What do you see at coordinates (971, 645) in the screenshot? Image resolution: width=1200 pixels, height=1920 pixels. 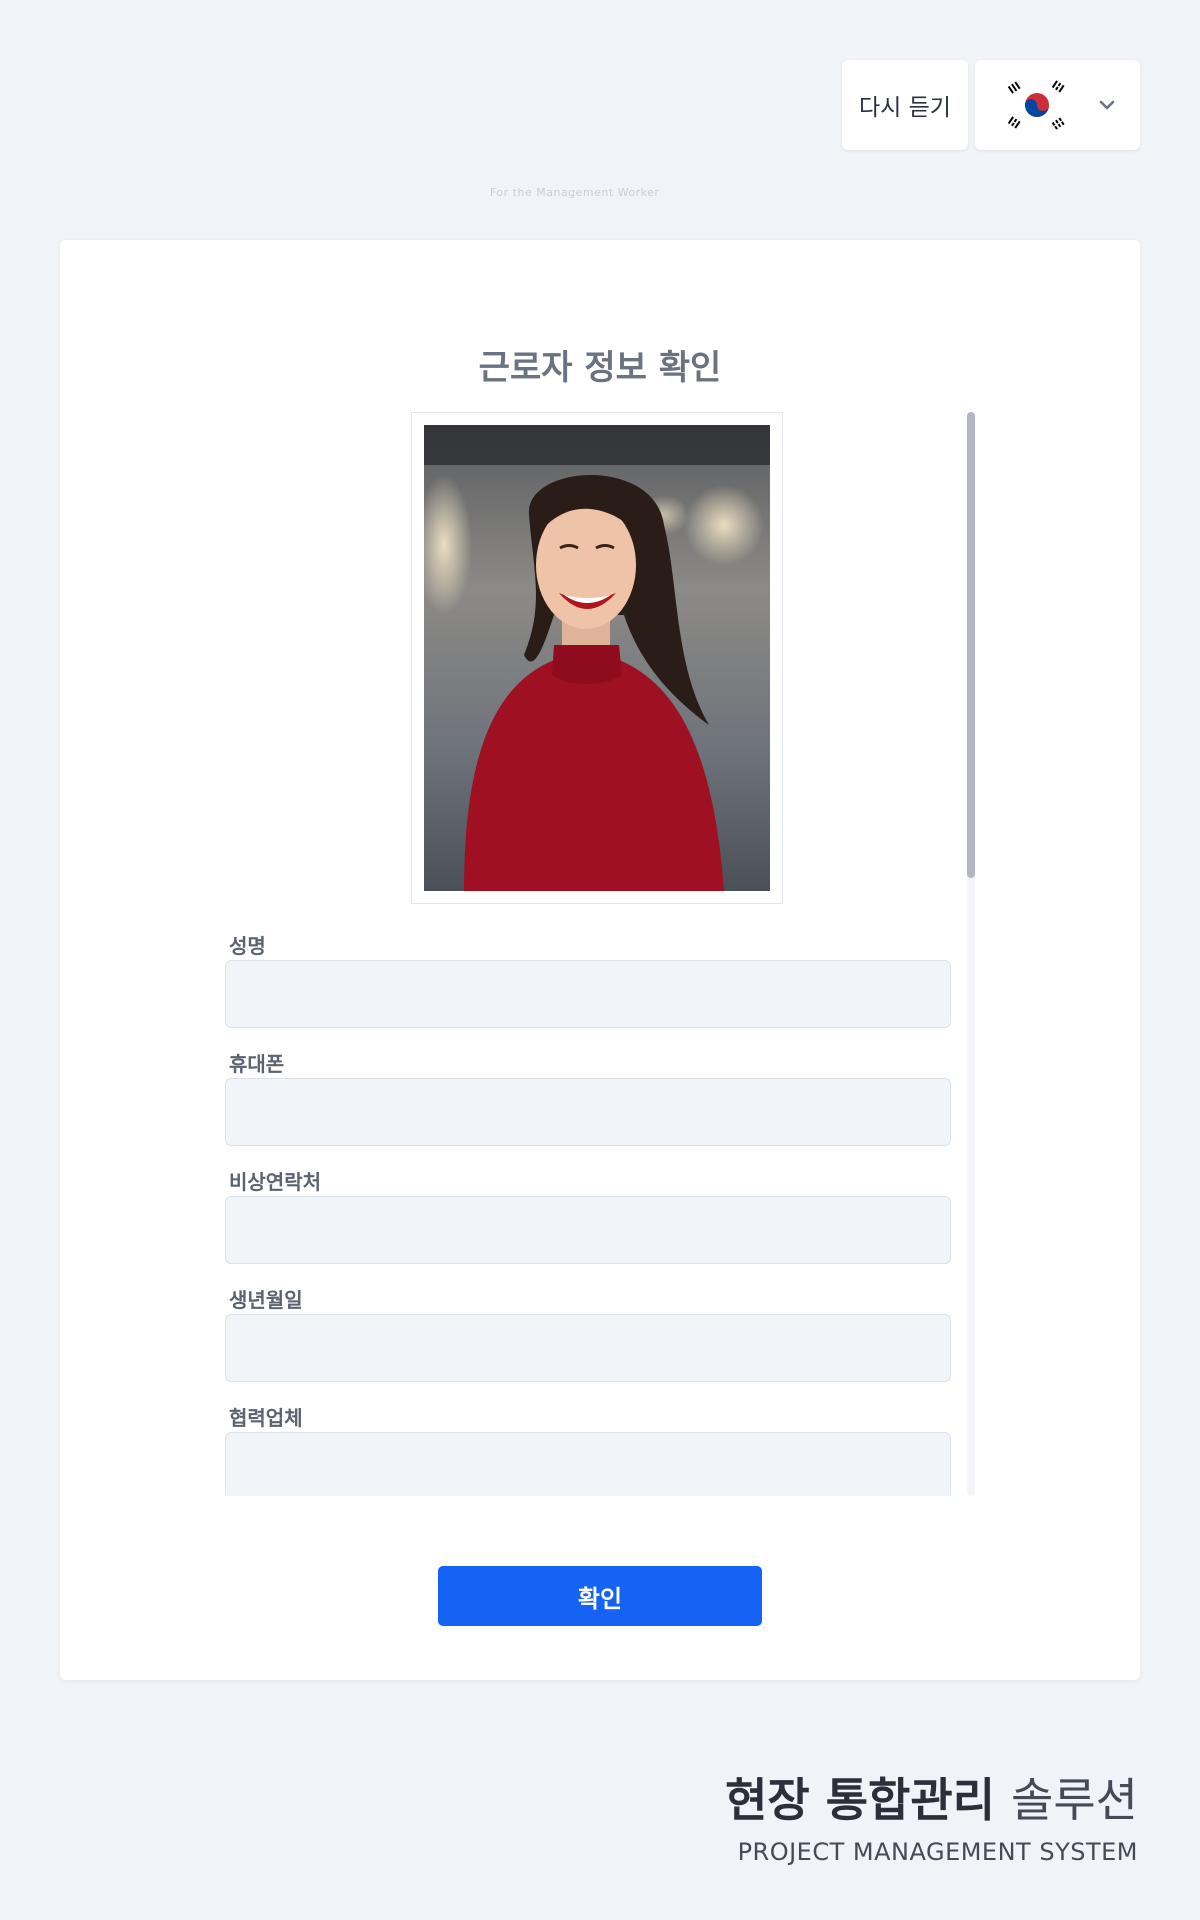 I see `scrollbar-thumb` at bounding box center [971, 645].